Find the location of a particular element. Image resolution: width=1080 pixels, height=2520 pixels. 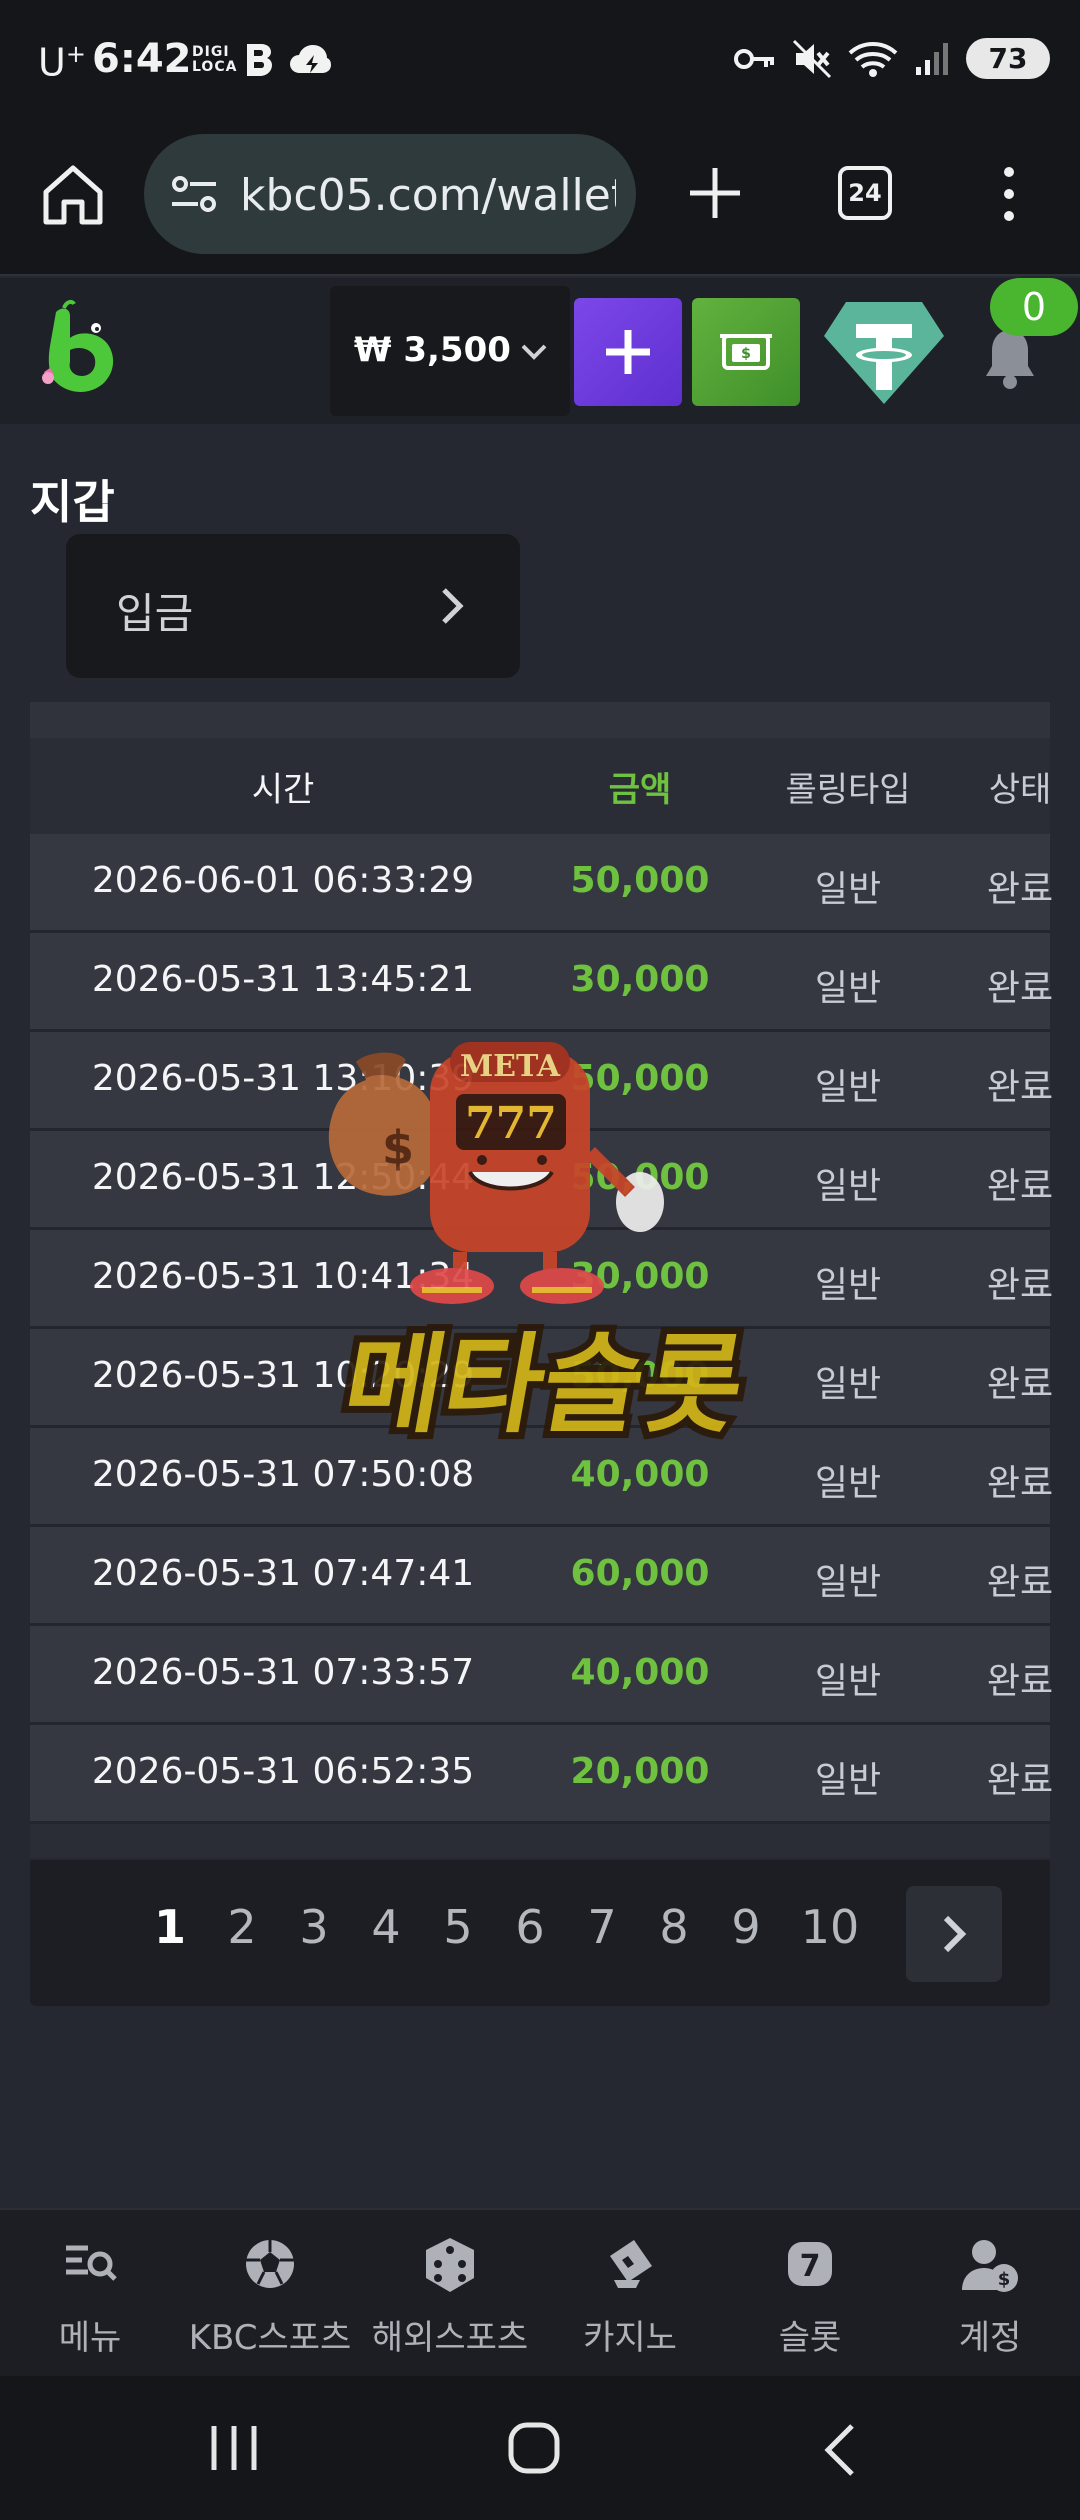

cloud-app-icon is located at coordinates (310, 59).